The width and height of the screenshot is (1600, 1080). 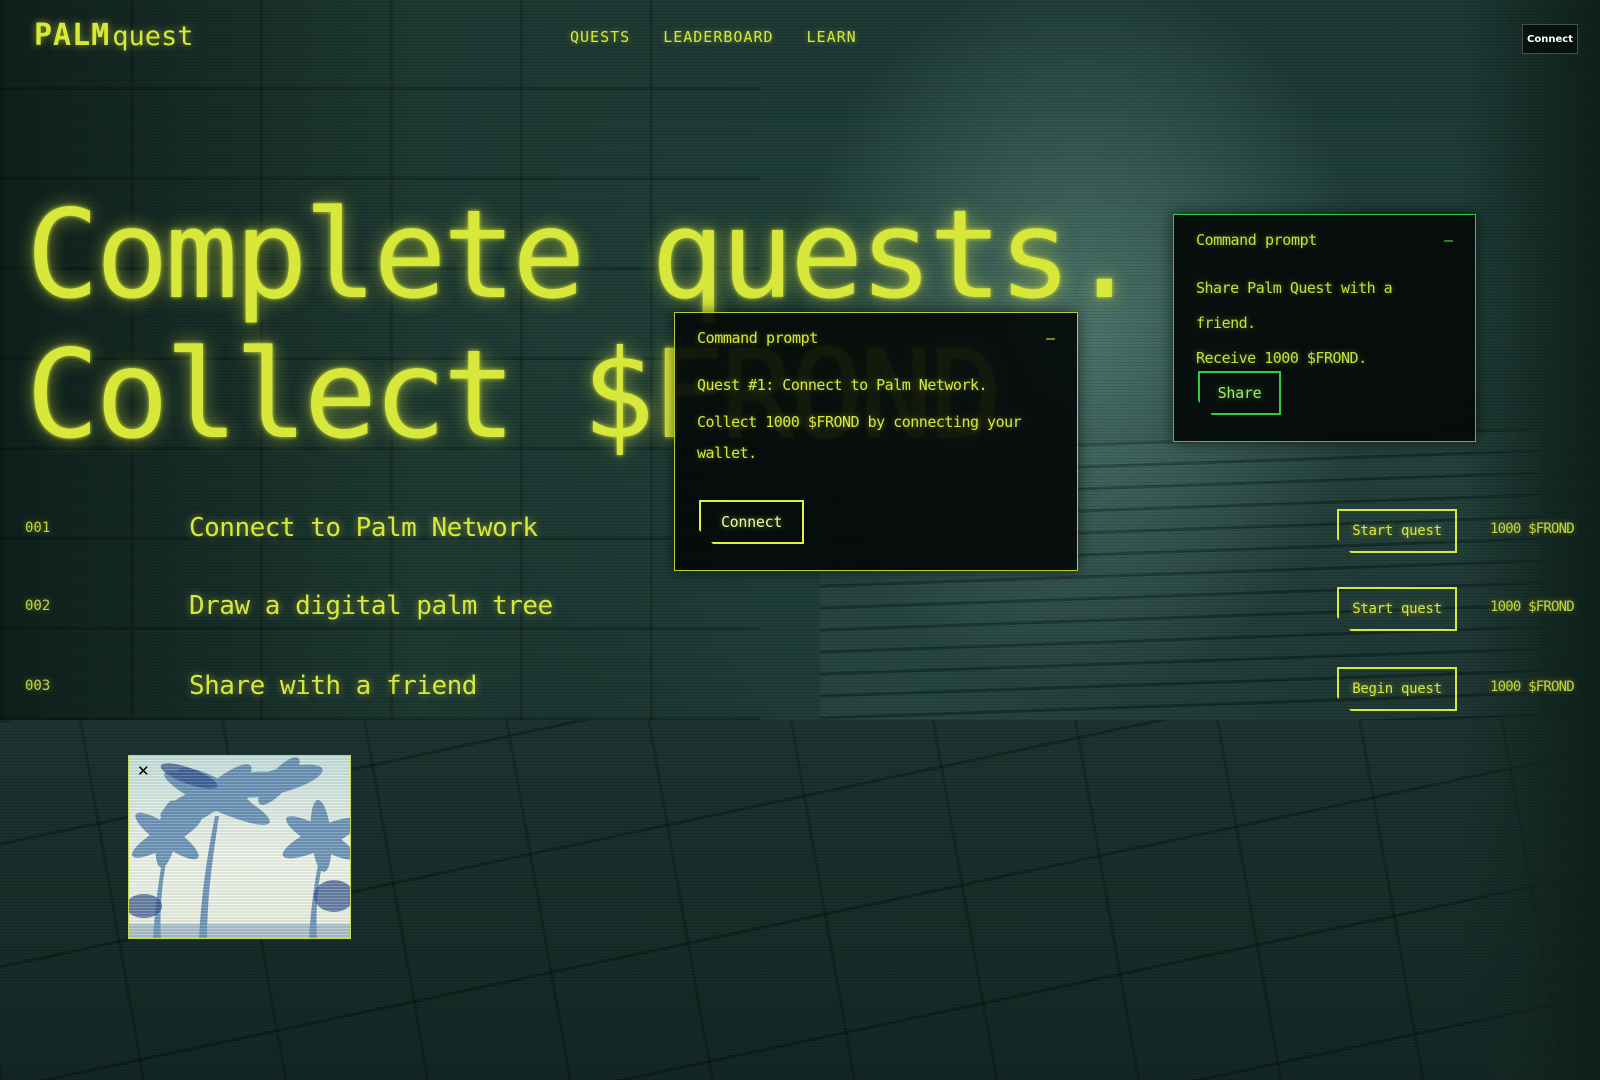 What do you see at coordinates (371, 606) in the screenshot?
I see `quest-title: Draw a digital palm tree` at bounding box center [371, 606].